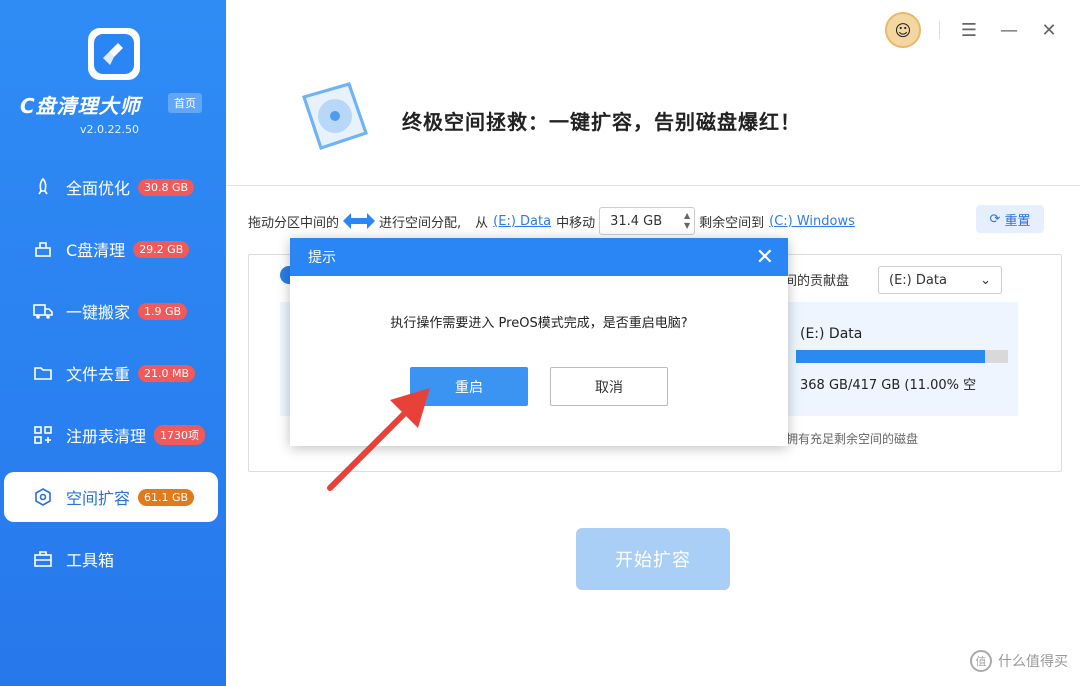 This screenshot has height=686, width=1080. I want to click on size-stepper: 31.4 GB ▲ ▼, so click(647, 221).